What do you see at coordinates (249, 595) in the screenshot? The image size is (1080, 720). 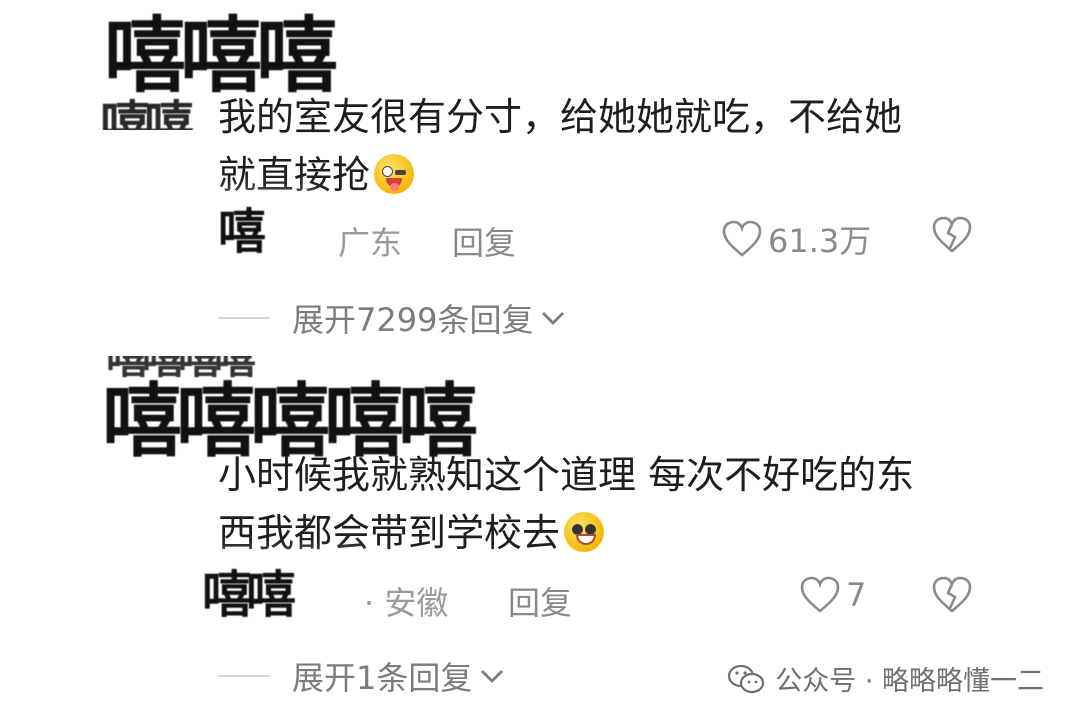 I see `time-mosaic-text: 嘻嘻` at bounding box center [249, 595].